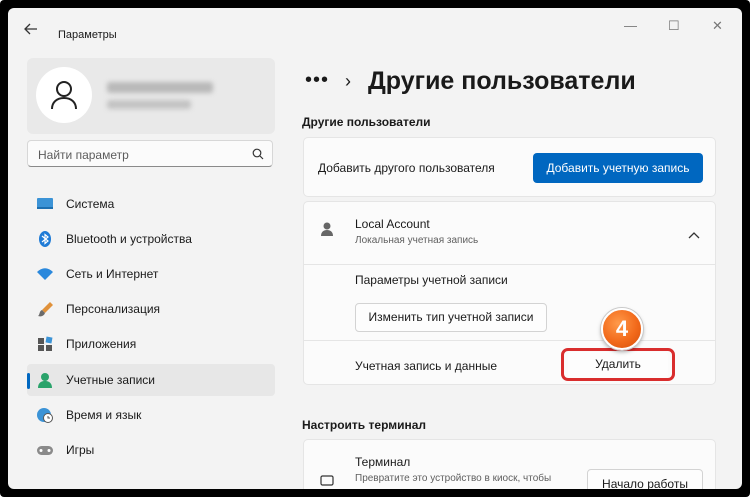  What do you see at coordinates (258, 156) in the screenshot?
I see `search-icon` at bounding box center [258, 156].